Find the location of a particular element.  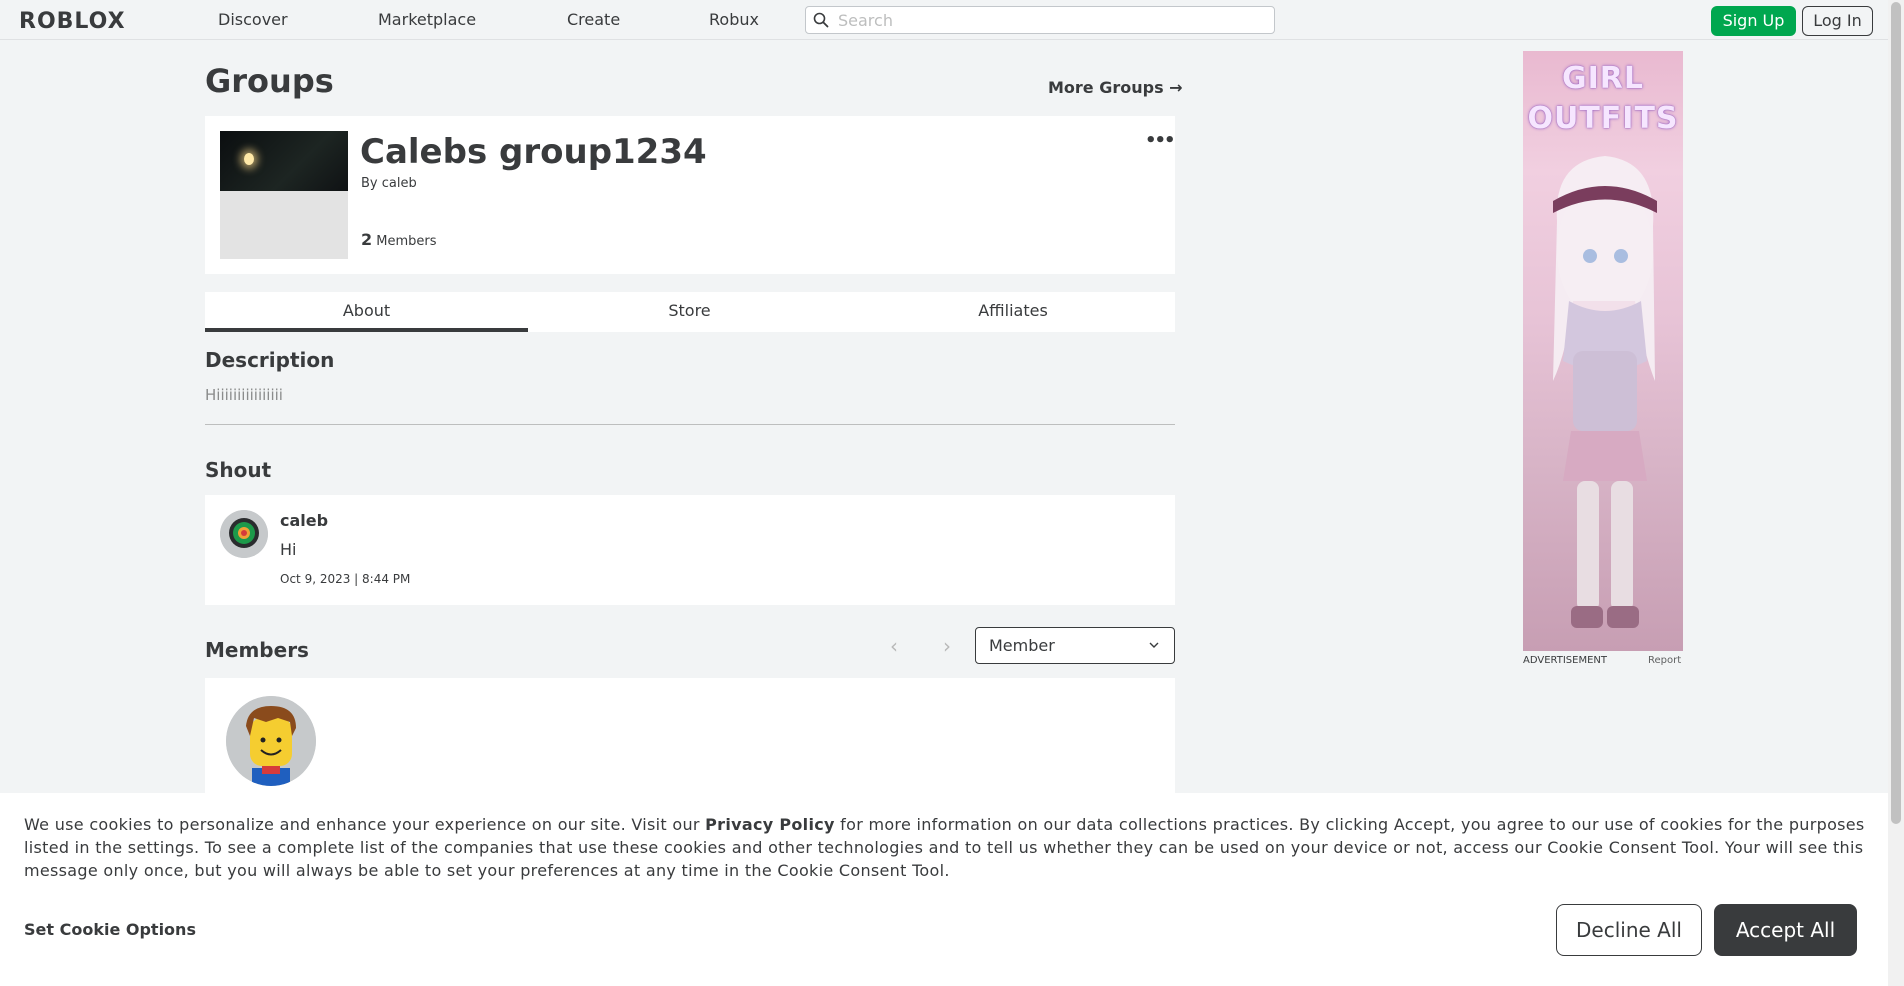

shout-avatar is located at coordinates (244, 534).